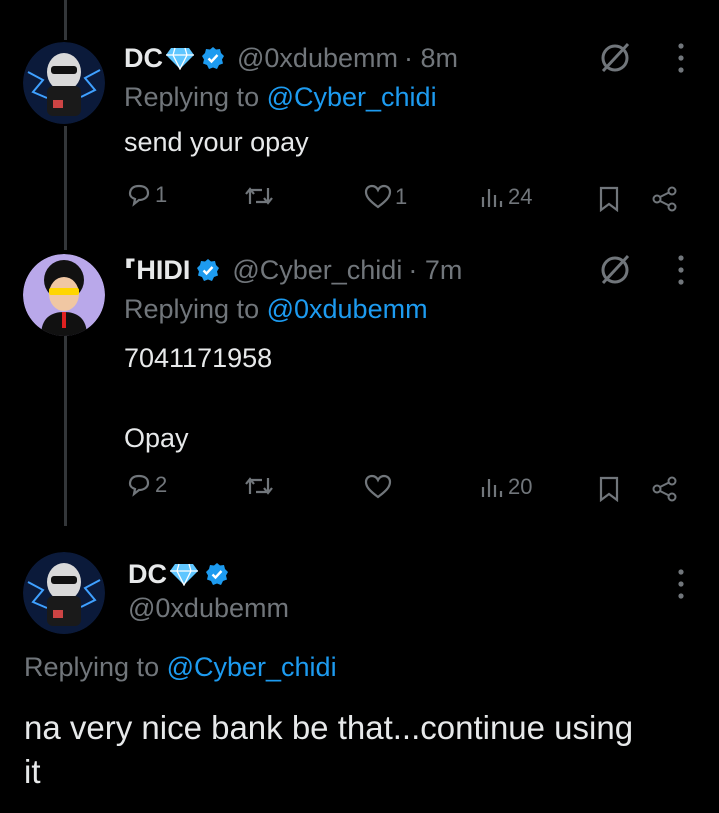  Describe the element at coordinates (506, 197) in the screenshot. I see `views-button: 24` at that location.